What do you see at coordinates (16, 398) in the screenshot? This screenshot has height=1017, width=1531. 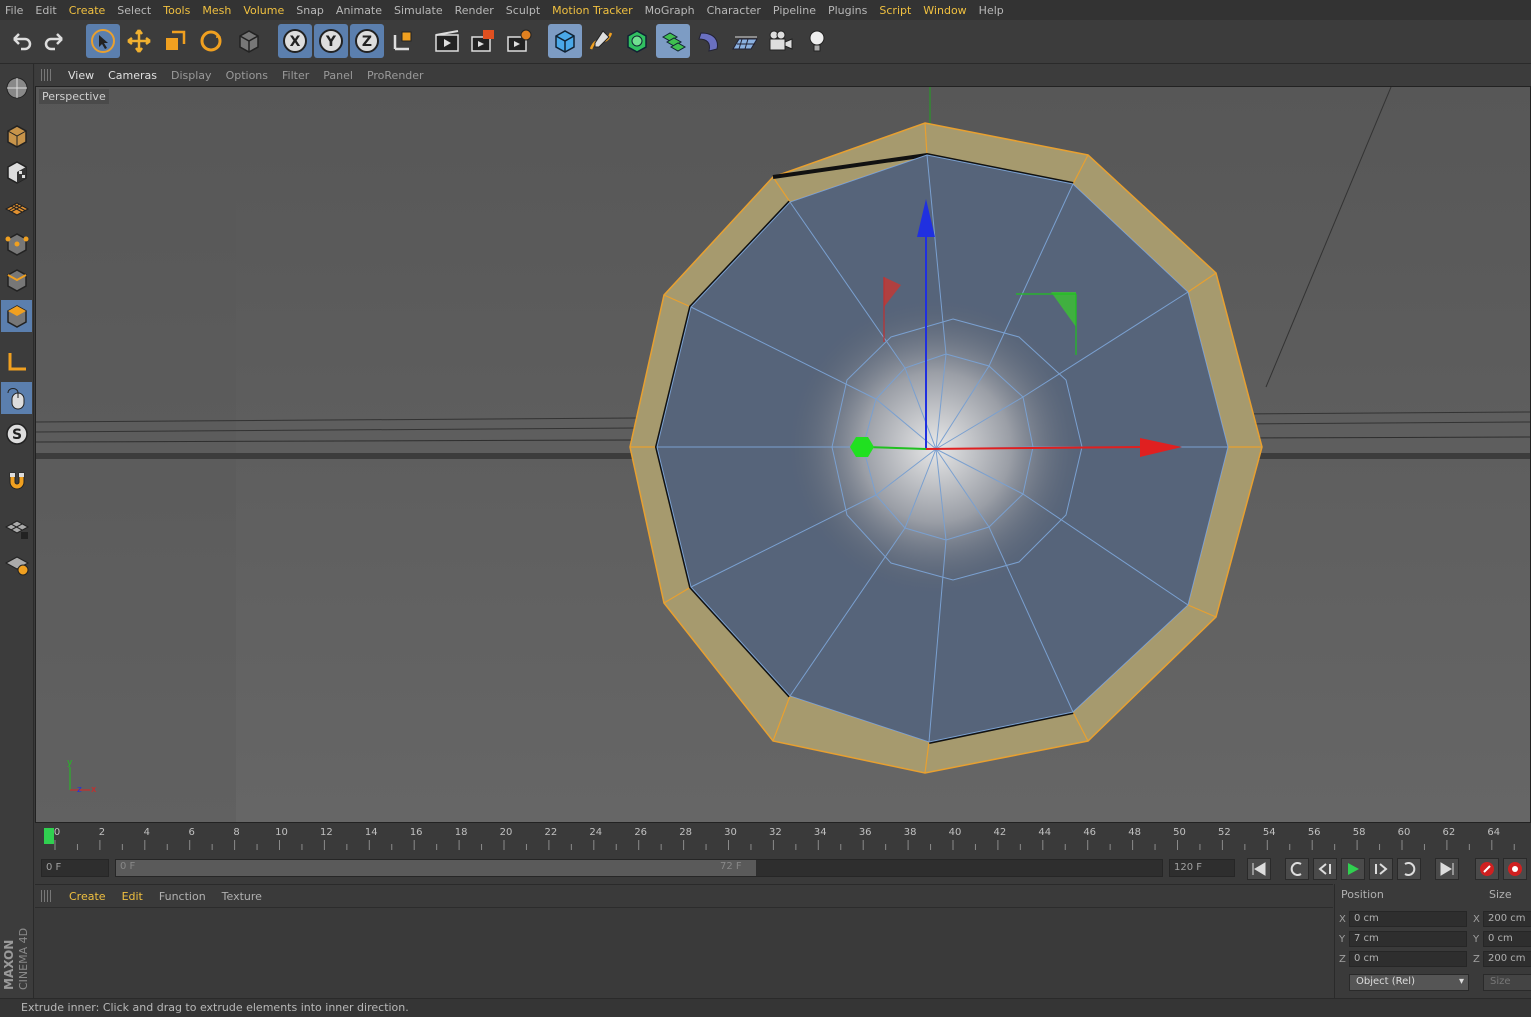 I see `tweak-mode-icon` at bounding box center [16, 398].